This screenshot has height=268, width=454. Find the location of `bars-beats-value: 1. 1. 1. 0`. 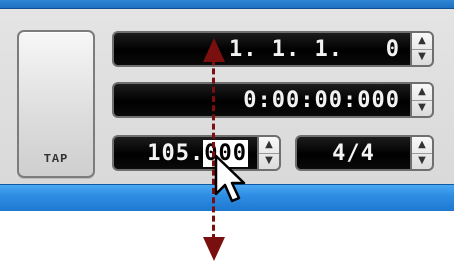

bars-beats-value: 1. 1. 1. 0 is located at coordinates (314, 49).